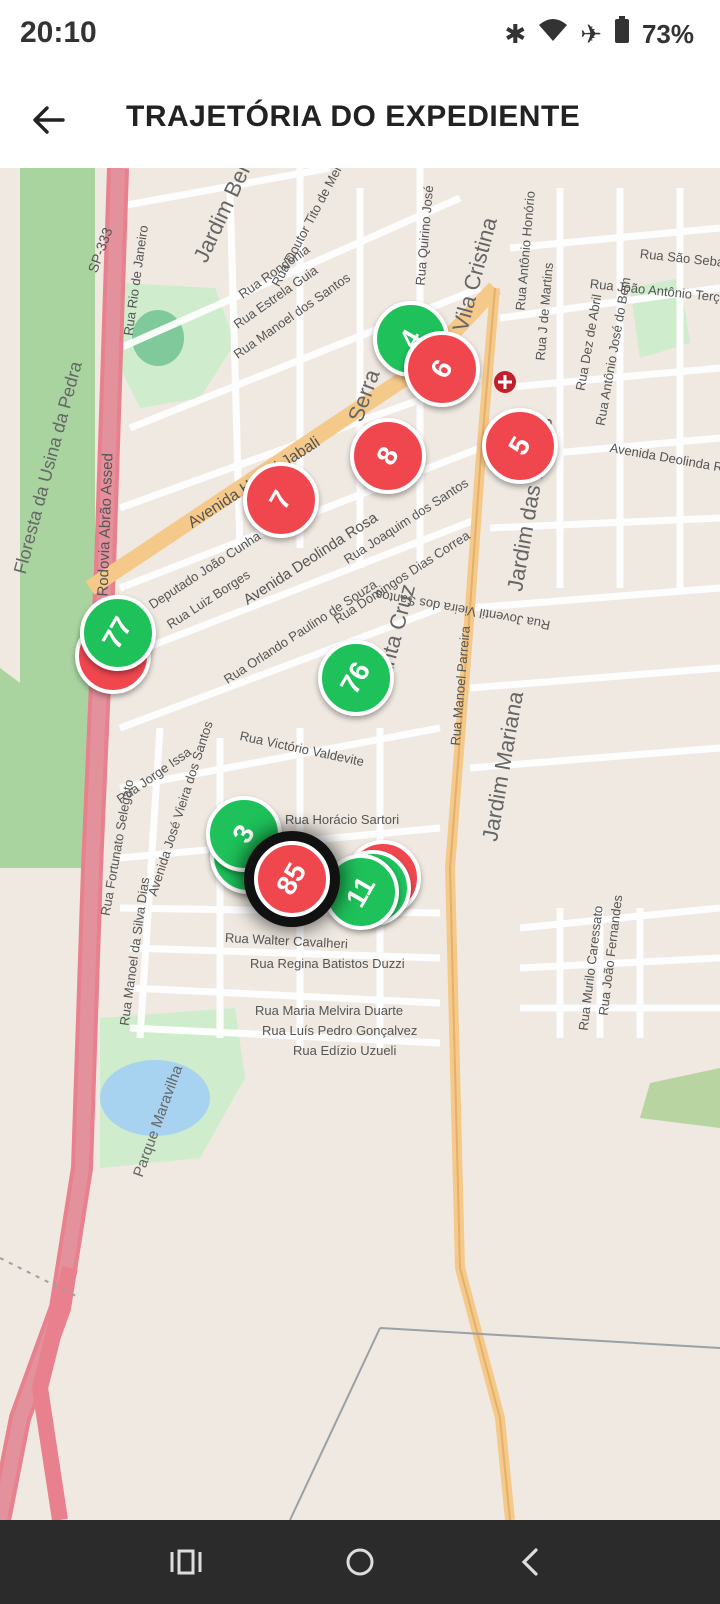 The image size is (720, 1604). I want to click on wifi-icon, so click(553, 34).